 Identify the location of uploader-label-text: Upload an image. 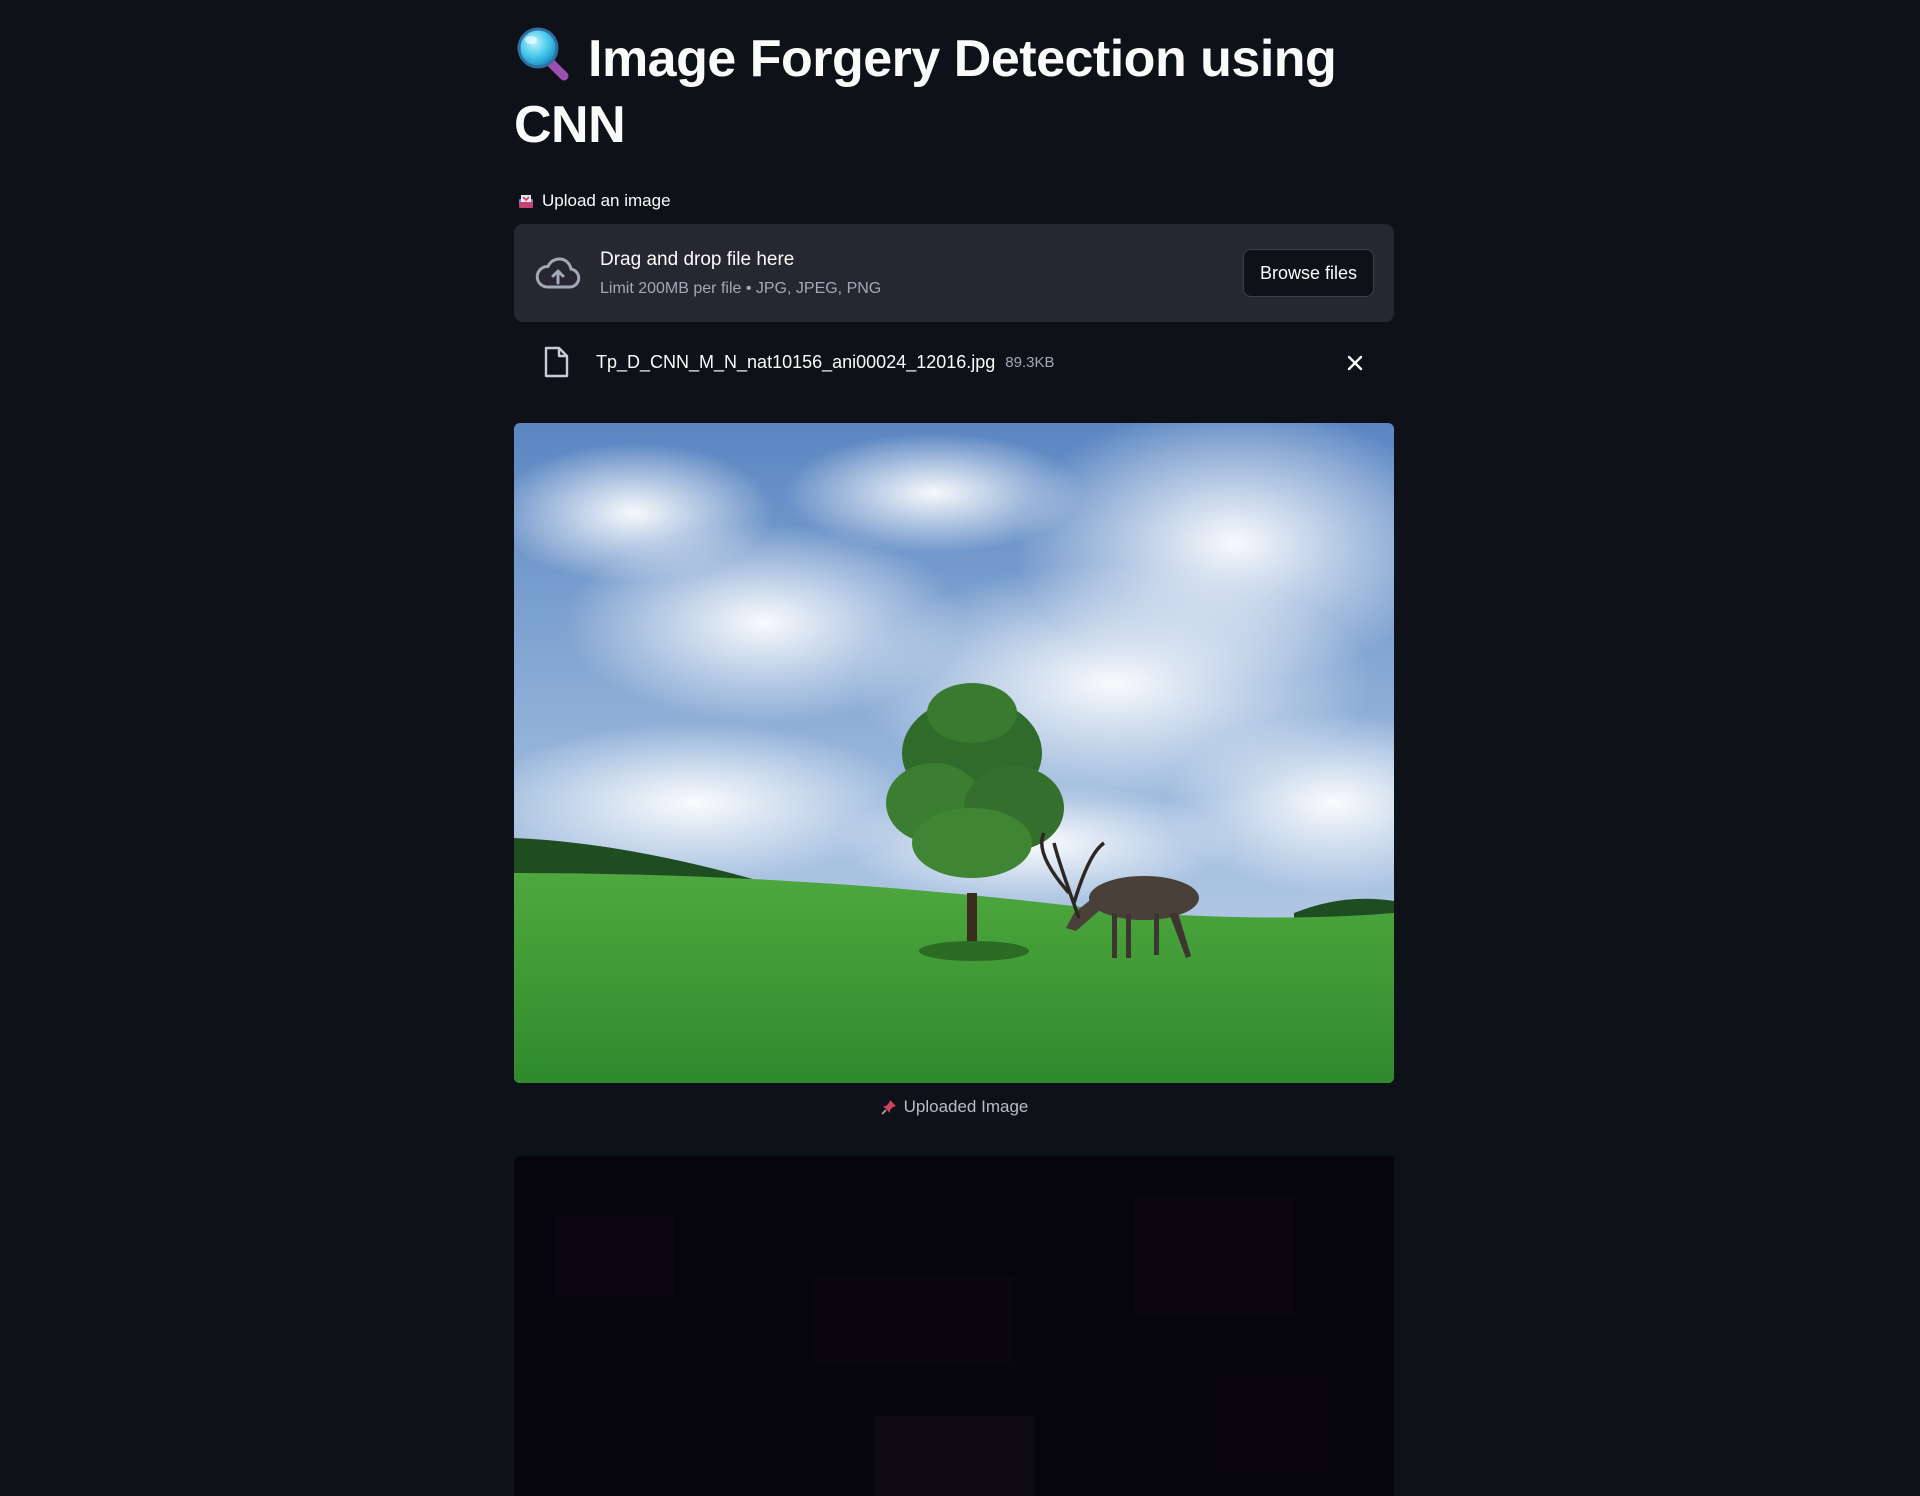
(606, 200).